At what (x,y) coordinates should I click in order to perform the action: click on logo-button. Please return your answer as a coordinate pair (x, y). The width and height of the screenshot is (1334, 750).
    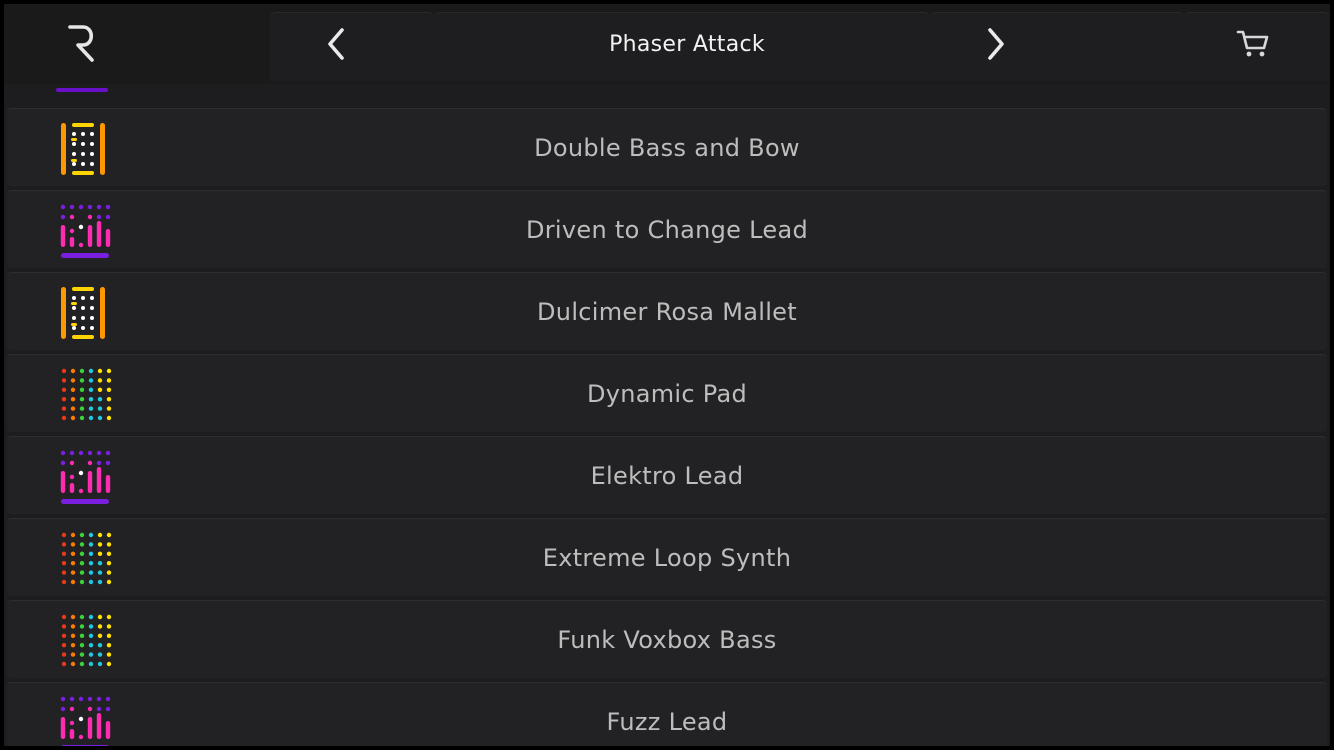
    Looking at the image, I should click on (81, 44).